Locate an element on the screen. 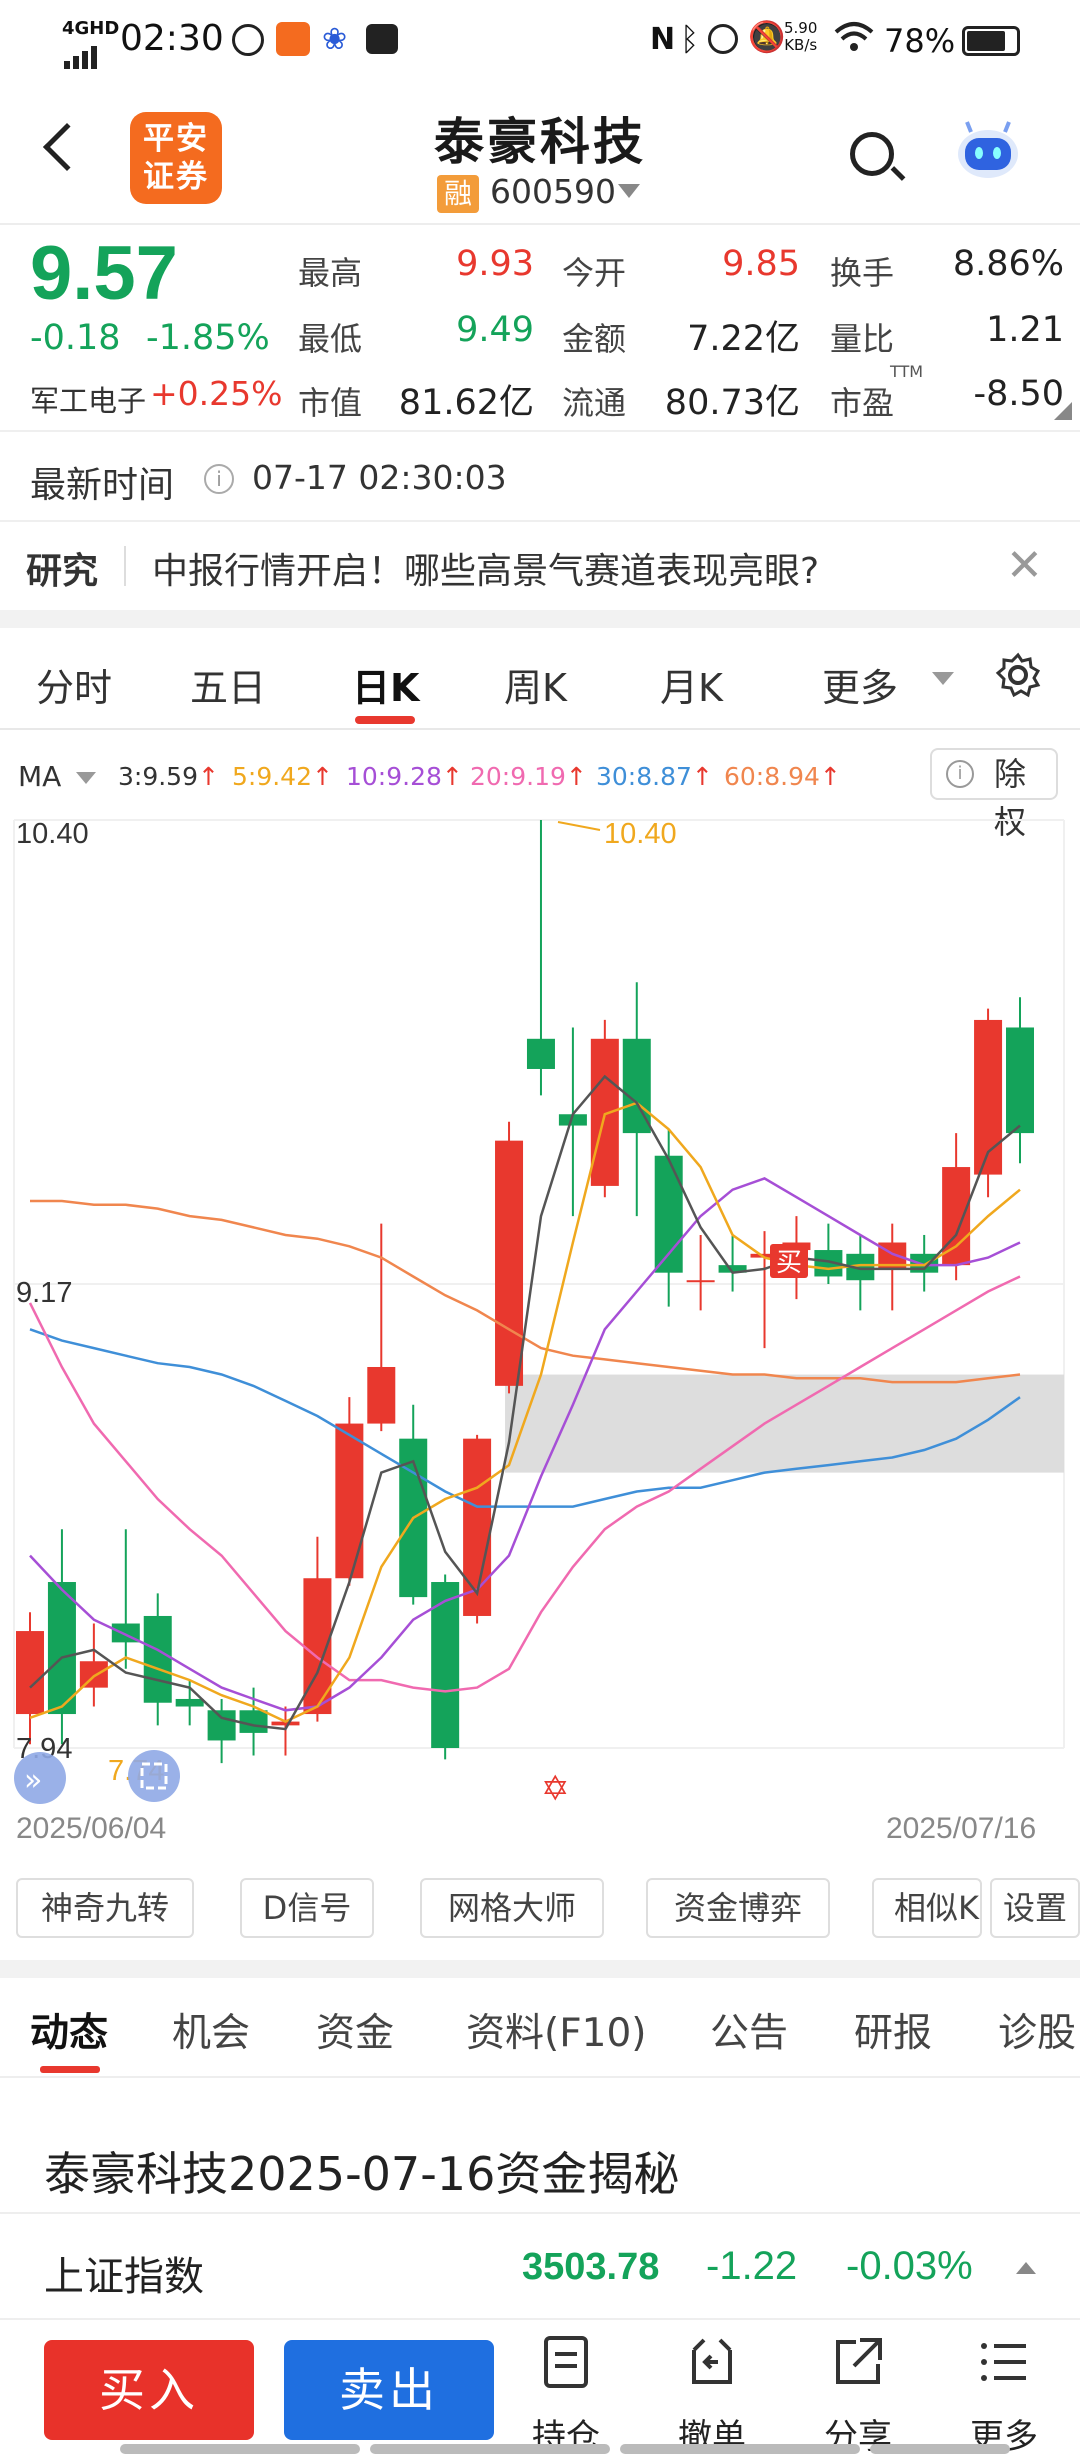  ma-label: MA is located at coordinates (39, 776).